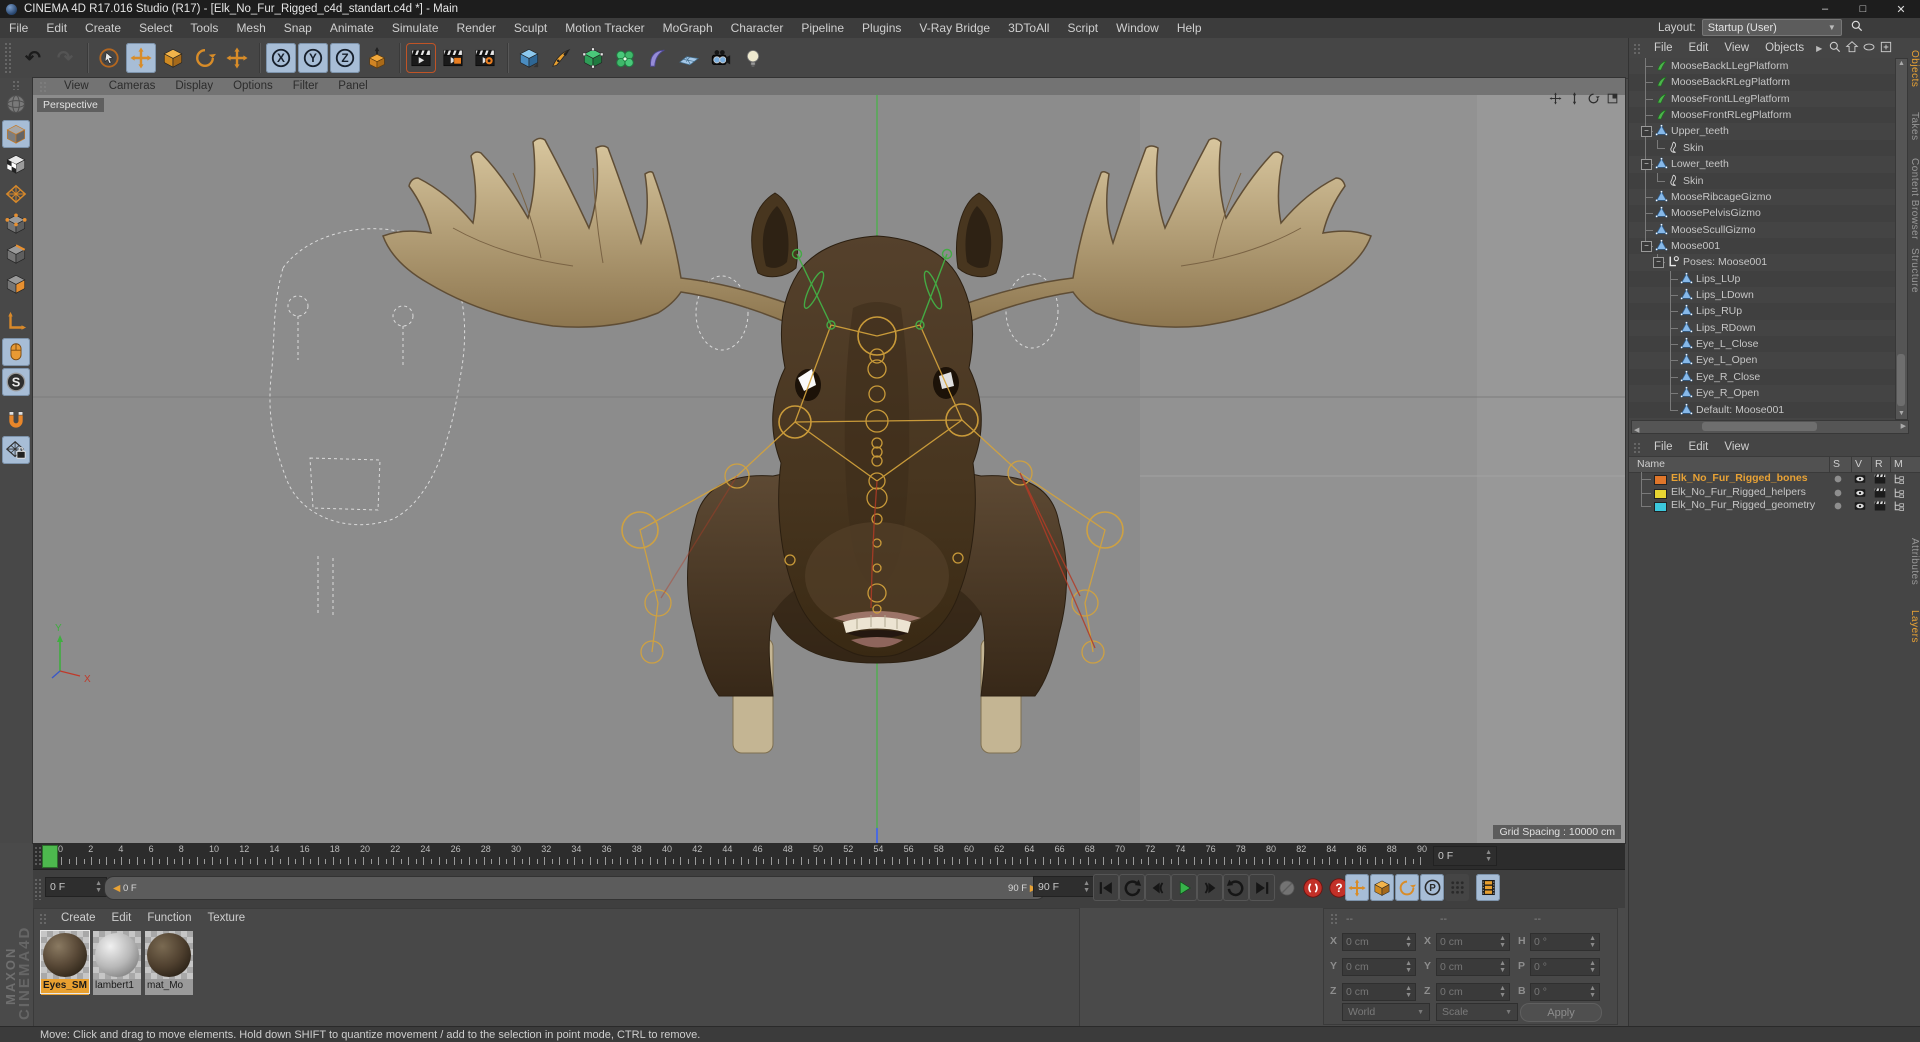  I want to click on last-used-tool-button, so click(237, 58).